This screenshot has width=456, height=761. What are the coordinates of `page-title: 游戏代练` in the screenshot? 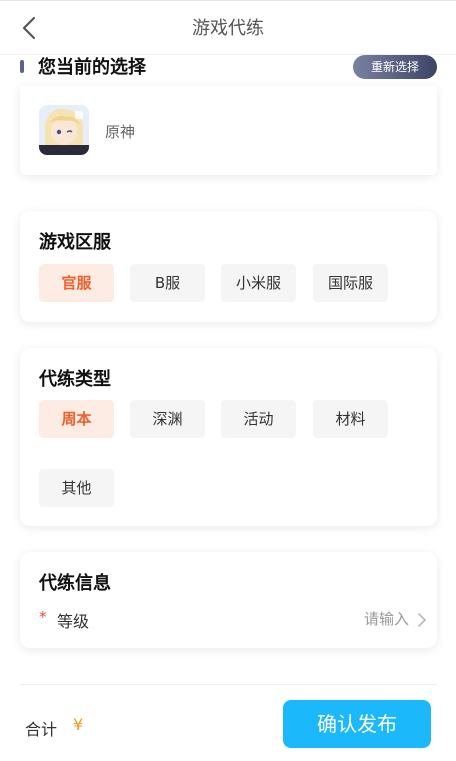 It's located at (228, 28).